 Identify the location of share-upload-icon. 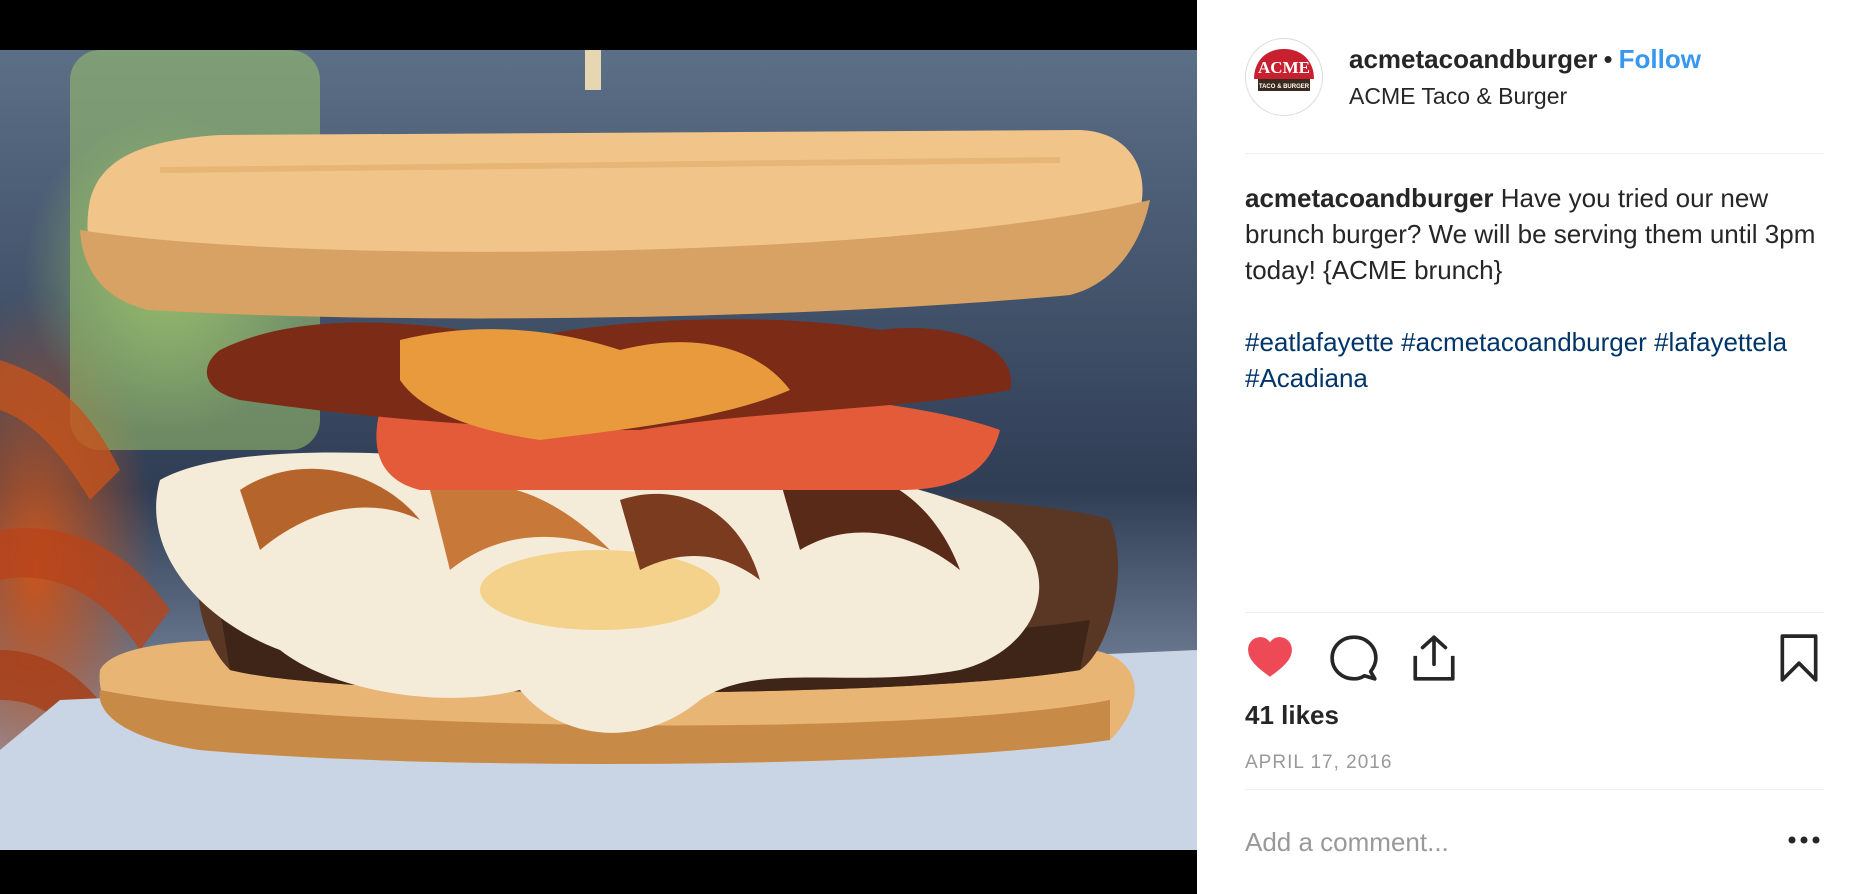
(1434, 658).